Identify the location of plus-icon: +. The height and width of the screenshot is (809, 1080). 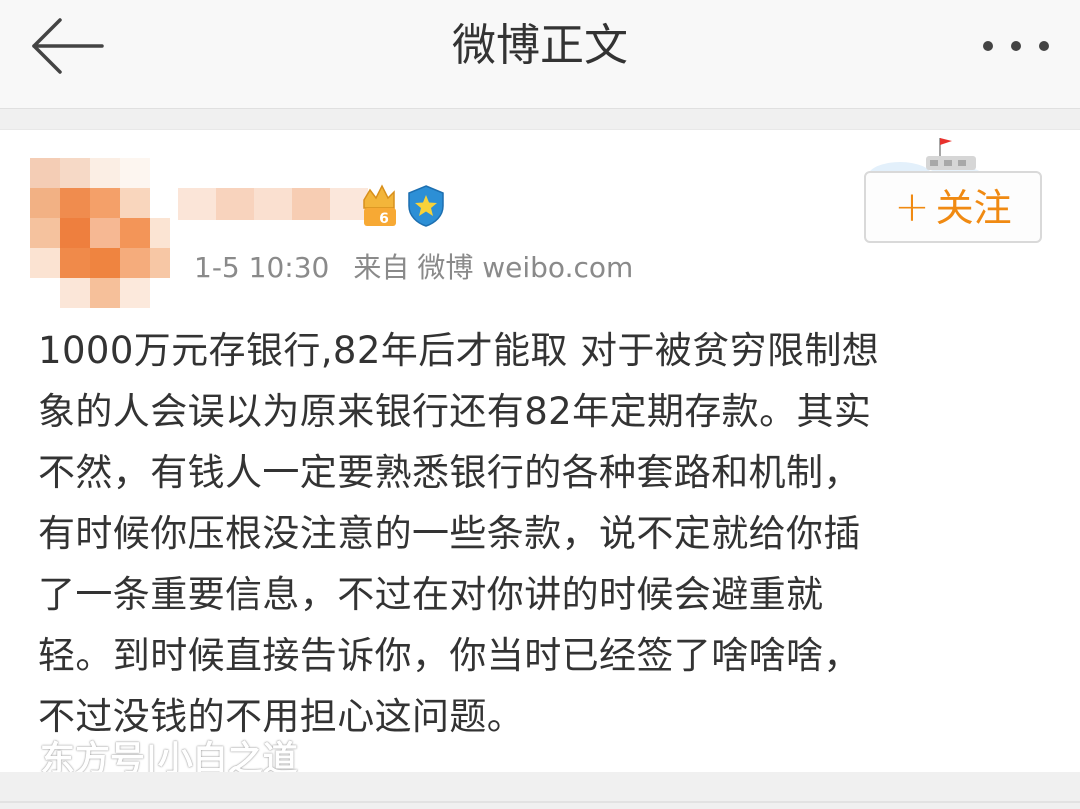
(912, 206).